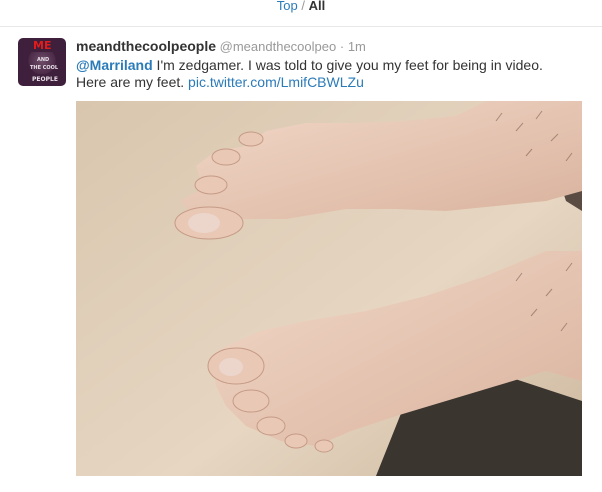  I want to click on avatar-text-me: ME, so click(42, 45).